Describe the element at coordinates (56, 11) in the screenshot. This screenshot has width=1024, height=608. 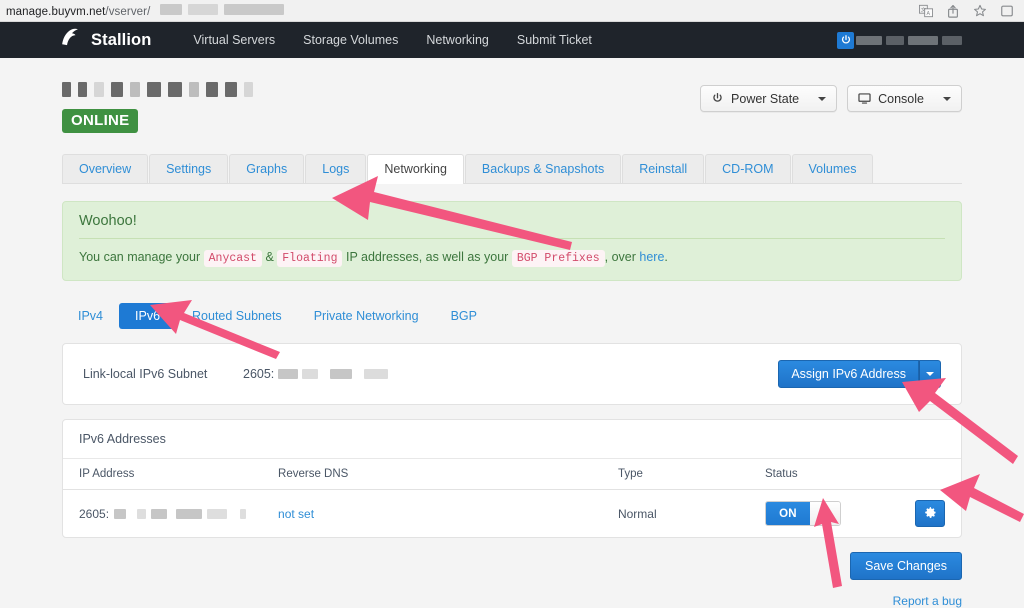
I see `url-domain: manage.buyvm.net` at that location.